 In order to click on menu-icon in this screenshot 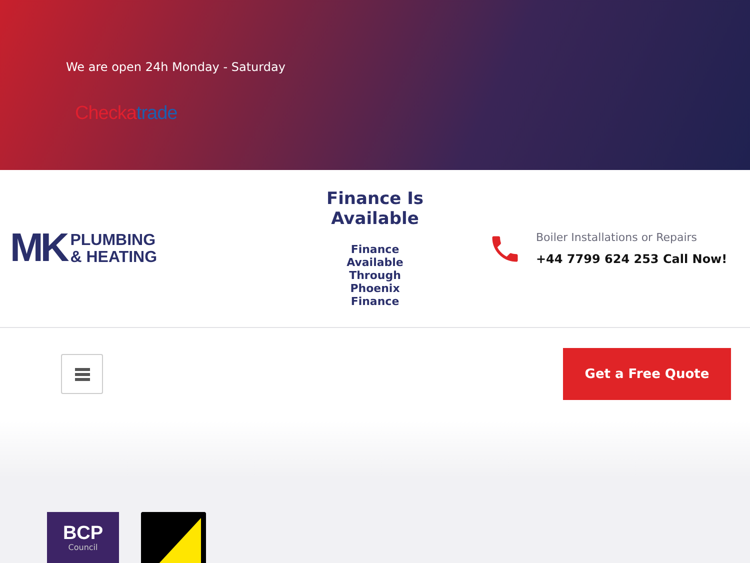, I will do `click(82, 374)`.